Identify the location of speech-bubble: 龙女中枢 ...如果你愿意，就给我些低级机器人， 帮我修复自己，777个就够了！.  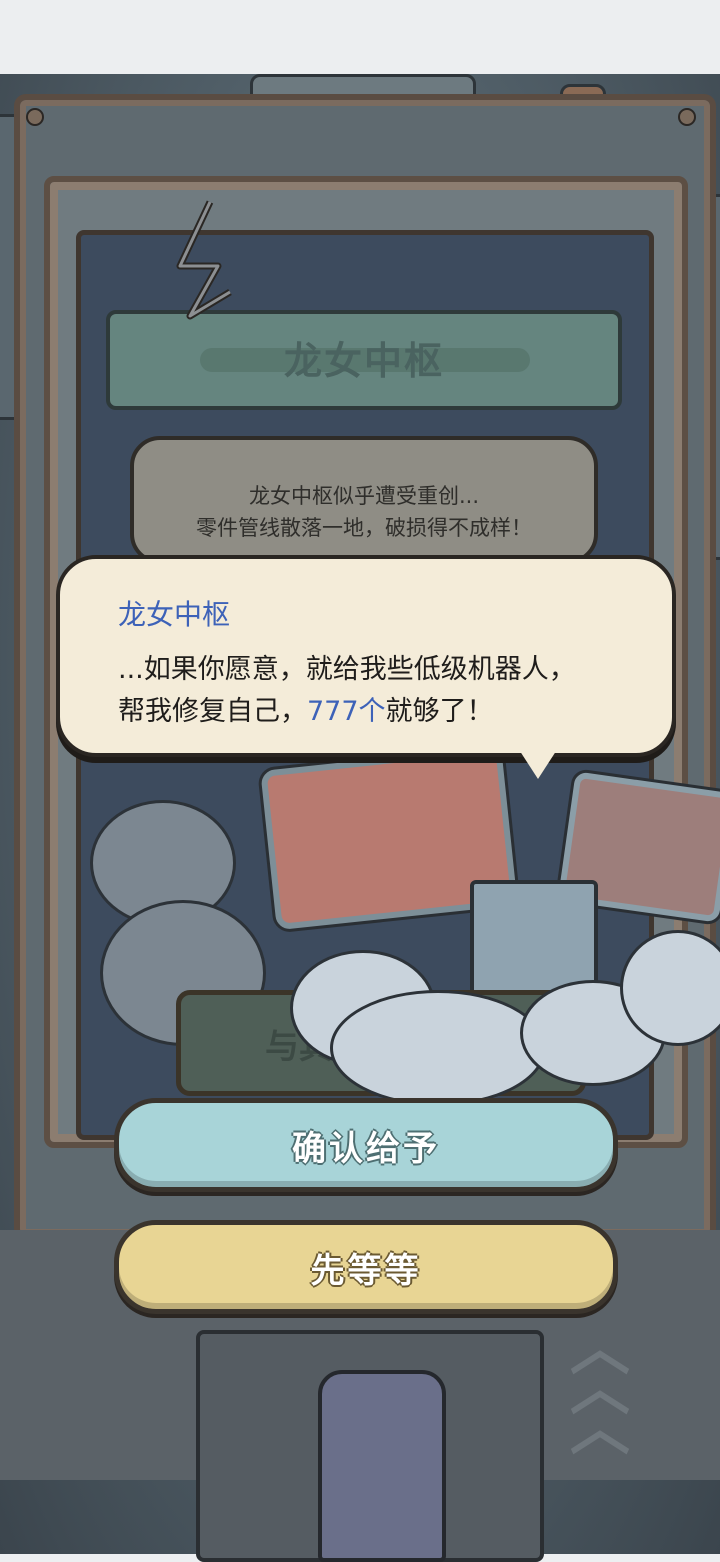
(366, 667).